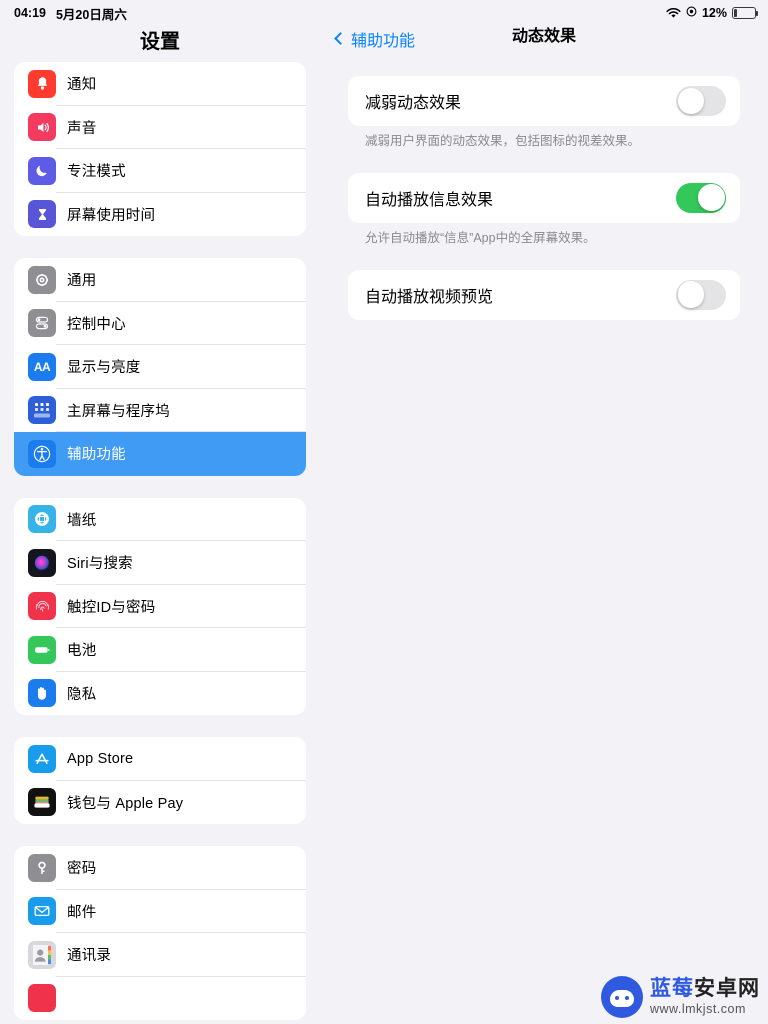 Image resolution: width=768 pixels, height=1024 pixels. I want to click on wallpaper-flower-icon, so click(42, 519).